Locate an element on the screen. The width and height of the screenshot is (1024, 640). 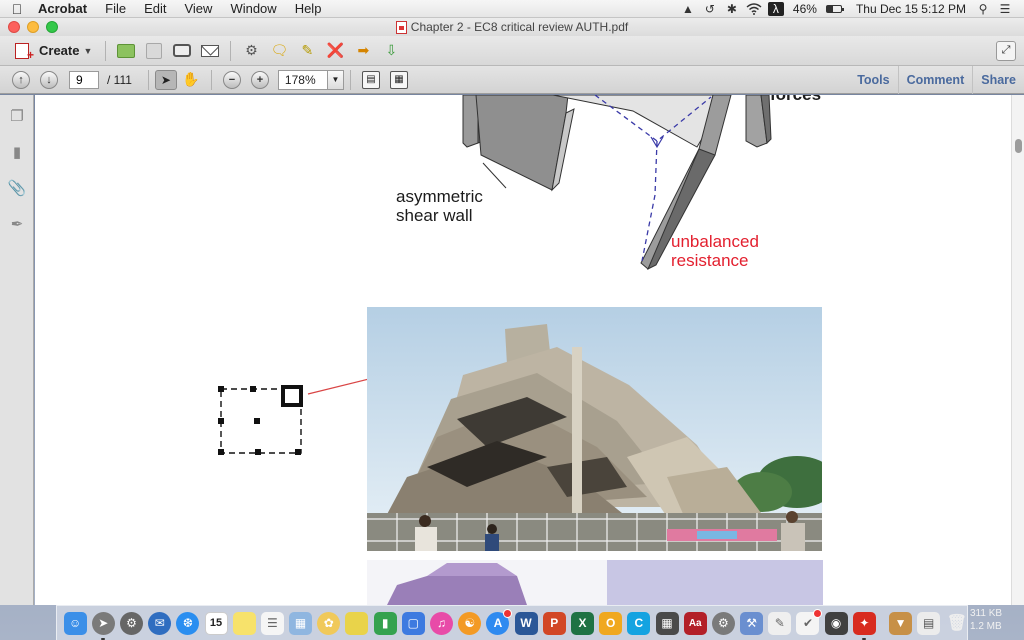
menu-file: File is located at coordinates (115, 9).